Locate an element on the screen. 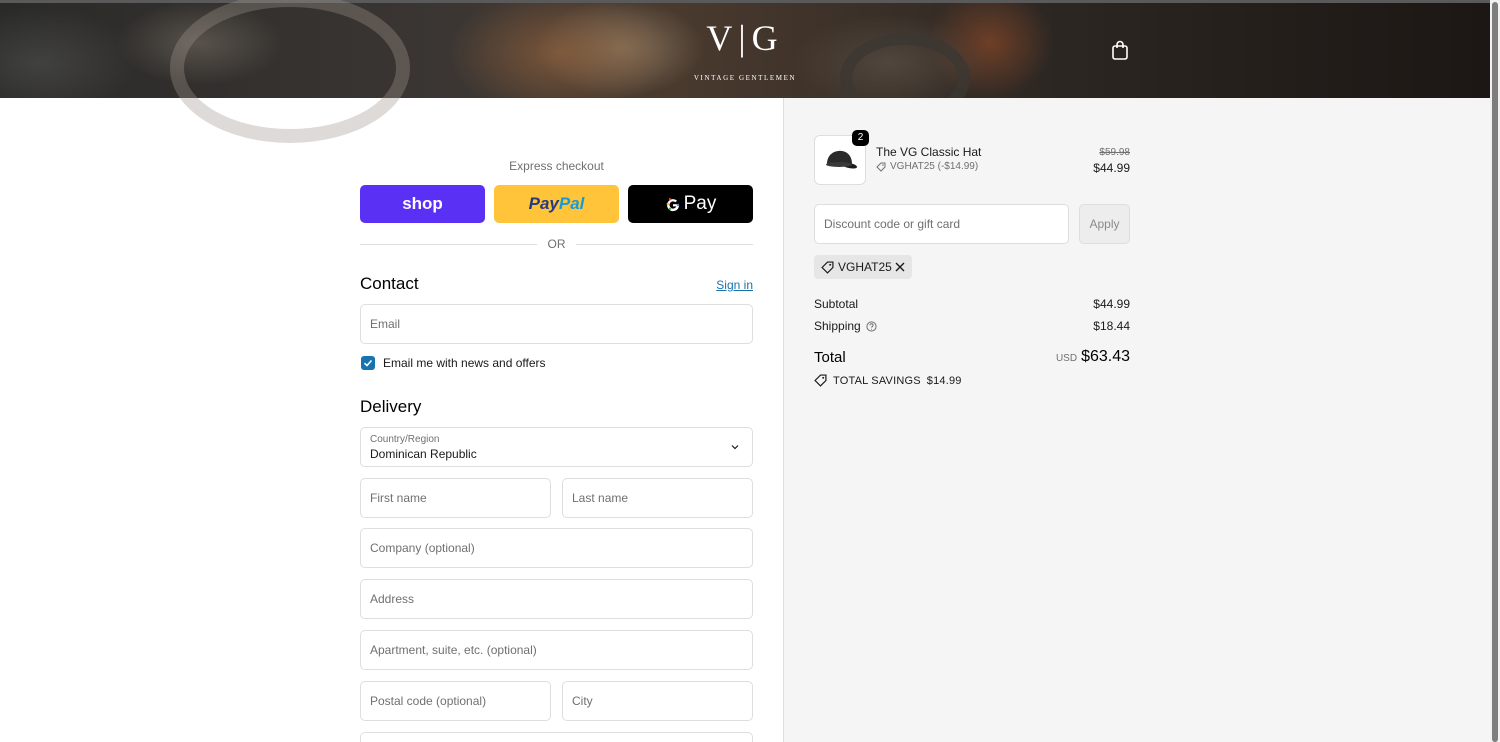 This screenshot has height=742, width=1500. postal-code-field: Postal code (optional) is located at coordinates (455, 701).